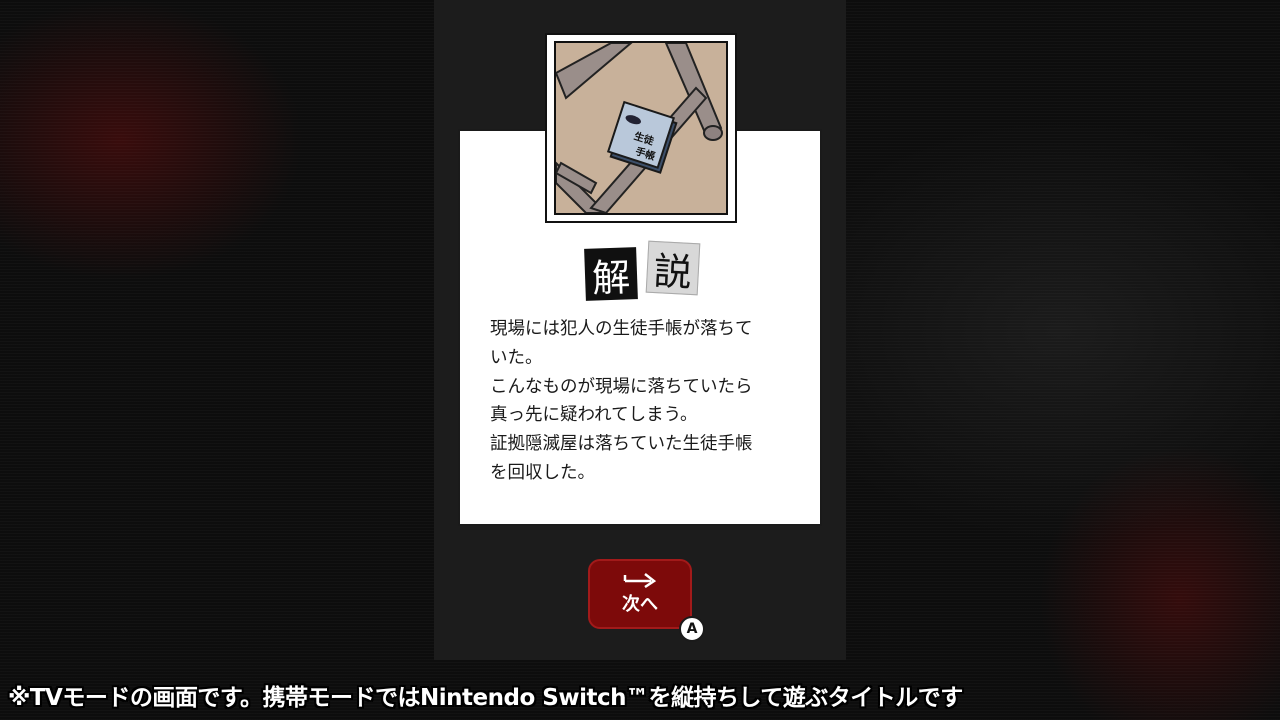 Image resolution: width=1280 pixels, height=720 pixels. I want to click on evidence-photo: 生徒 手帳, so click(641, 128).